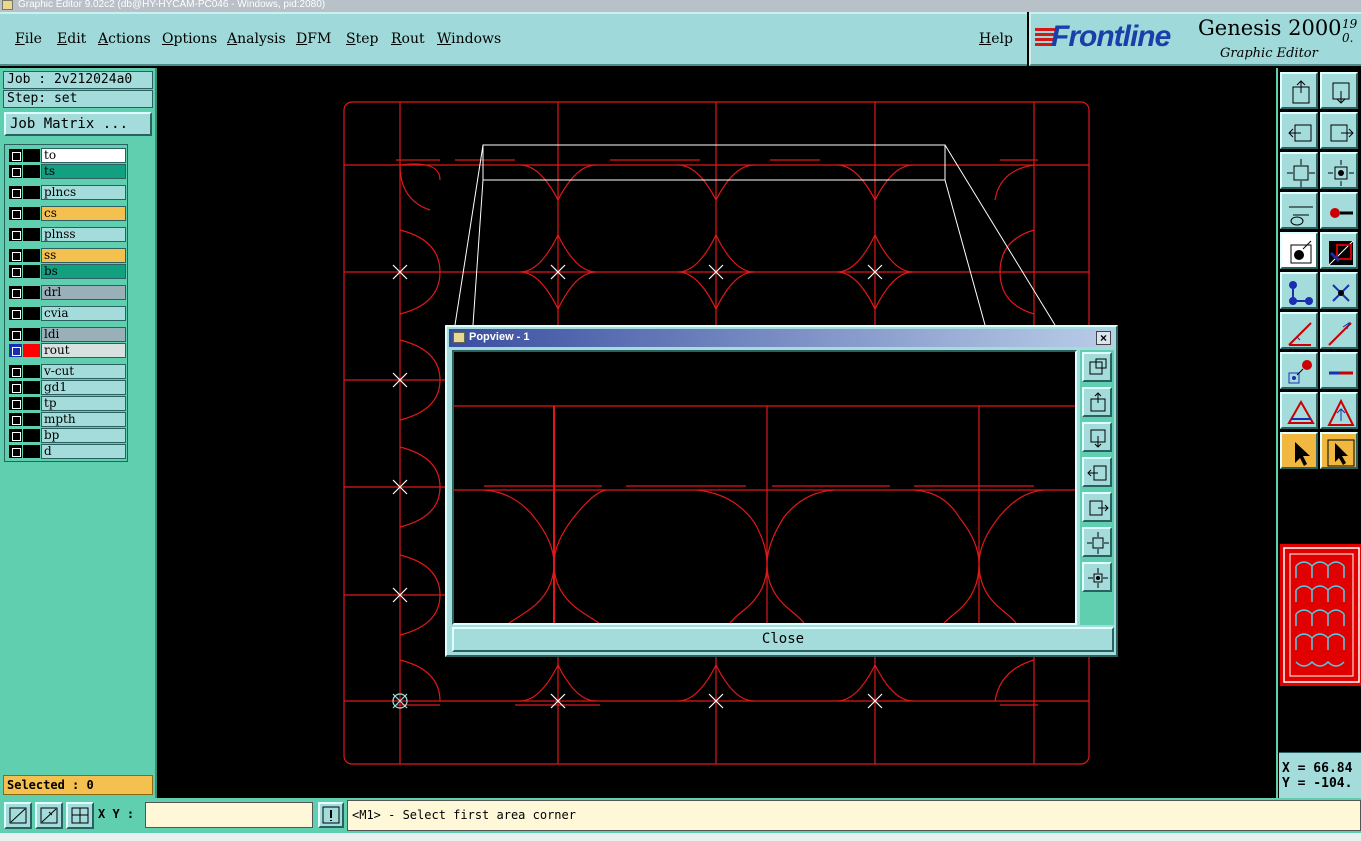 This screenshot has width=1361, height=841. I want to click on layer-row-bs: bs, so click(67, 271).